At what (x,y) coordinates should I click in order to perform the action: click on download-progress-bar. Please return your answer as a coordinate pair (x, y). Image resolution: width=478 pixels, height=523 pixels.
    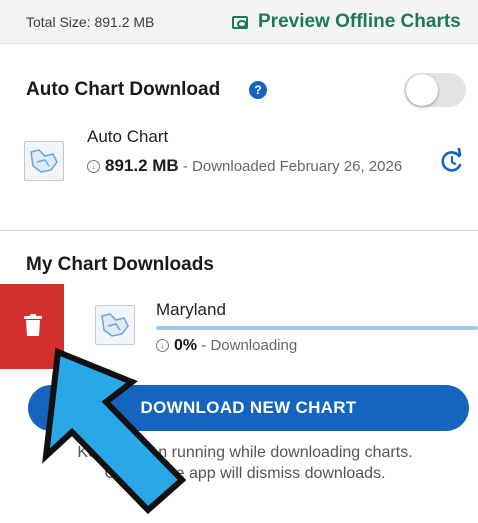
    Looking at the image, I should click on (317, 328).